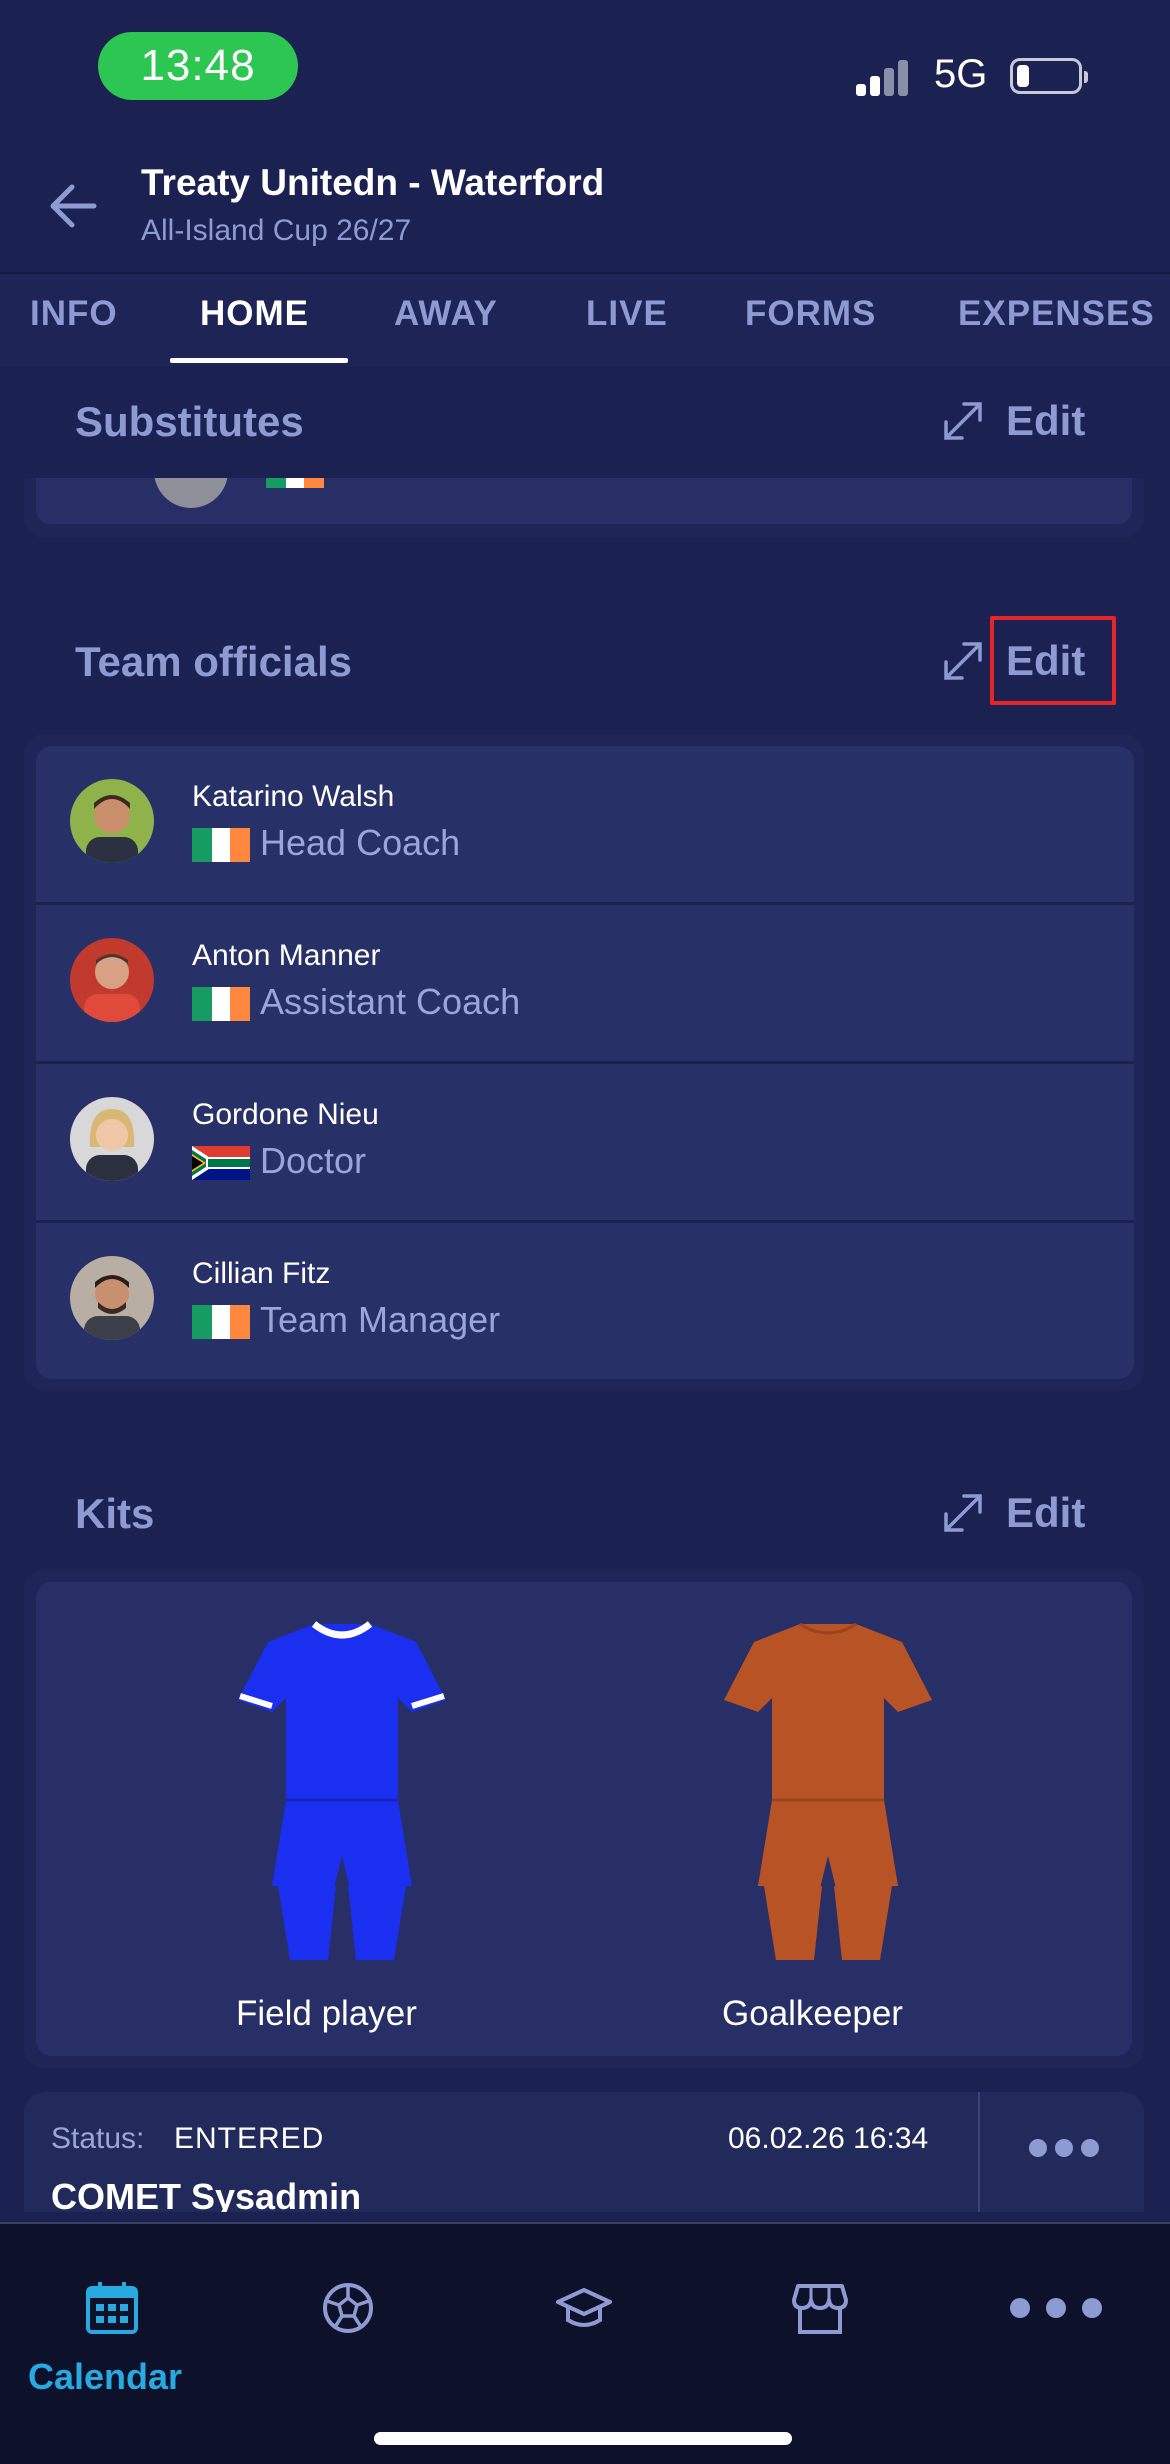 The height and width of the screenshot is (2464, 1170). What do you see at coordinates (254, 314) in the screenshot?
I see `tab-home: HOME` at bounding box center [254, 314].